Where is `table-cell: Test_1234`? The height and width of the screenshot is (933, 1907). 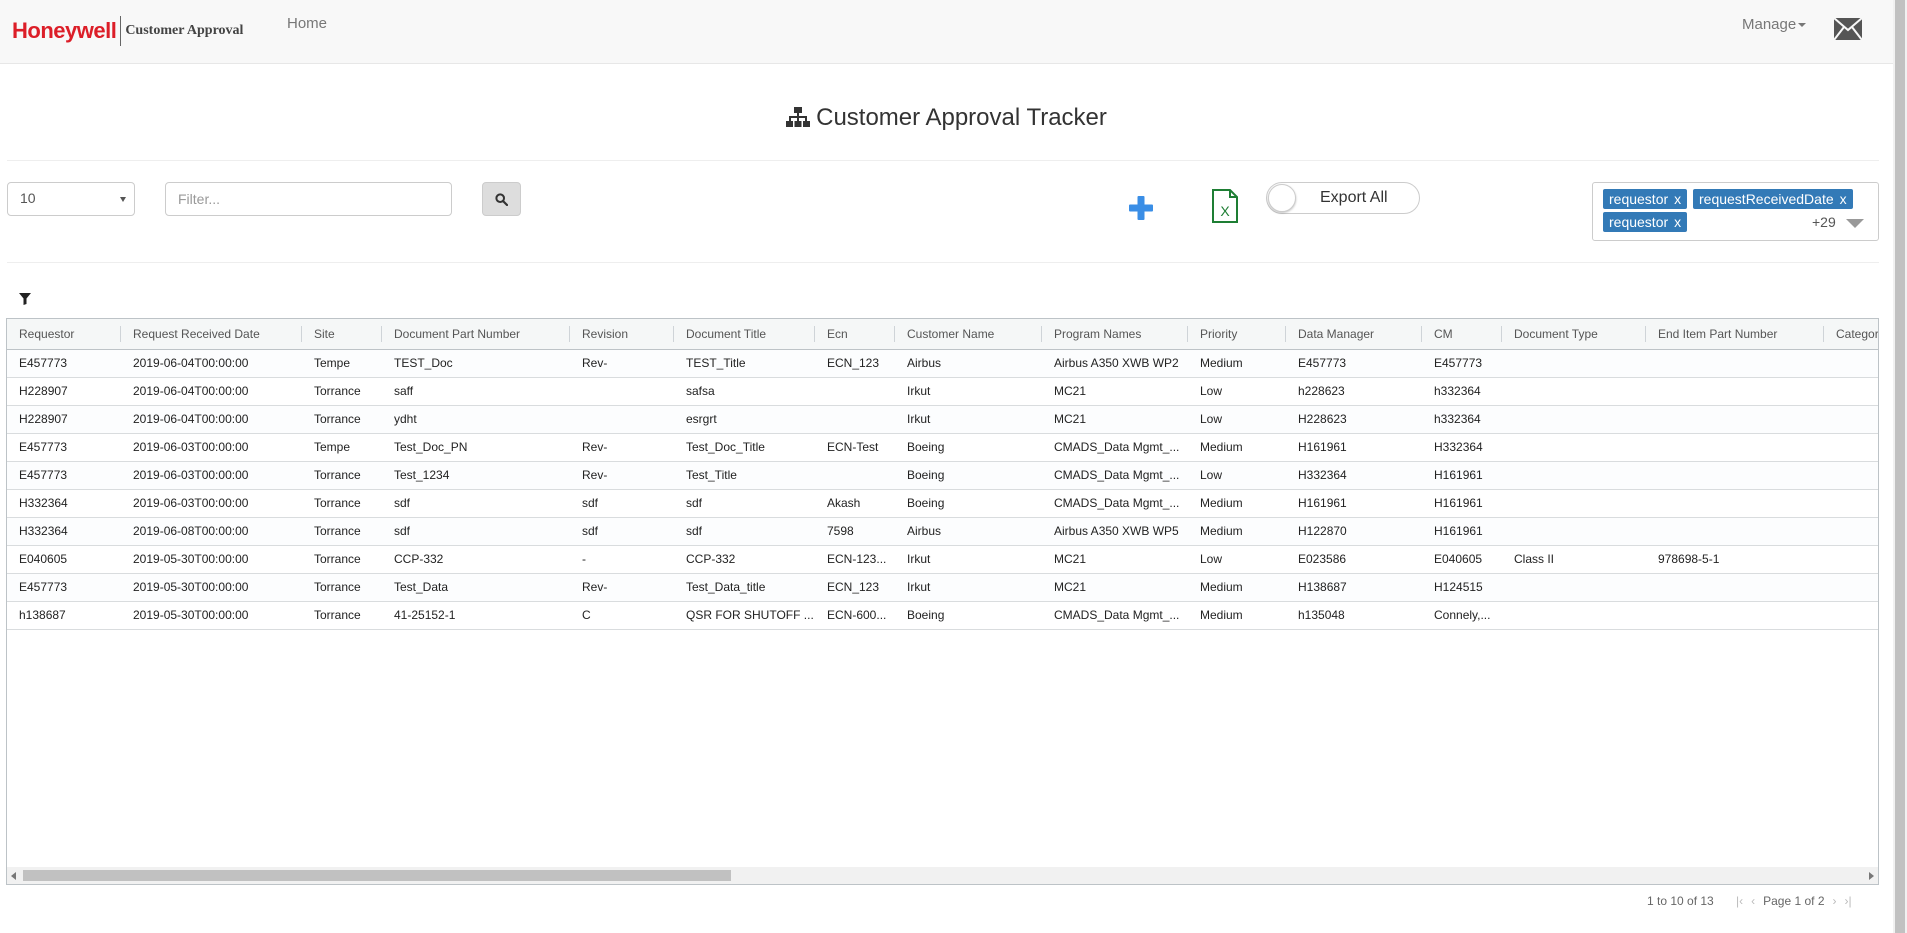
table-cell: Test_1234 is located at coordinates (422, 475).